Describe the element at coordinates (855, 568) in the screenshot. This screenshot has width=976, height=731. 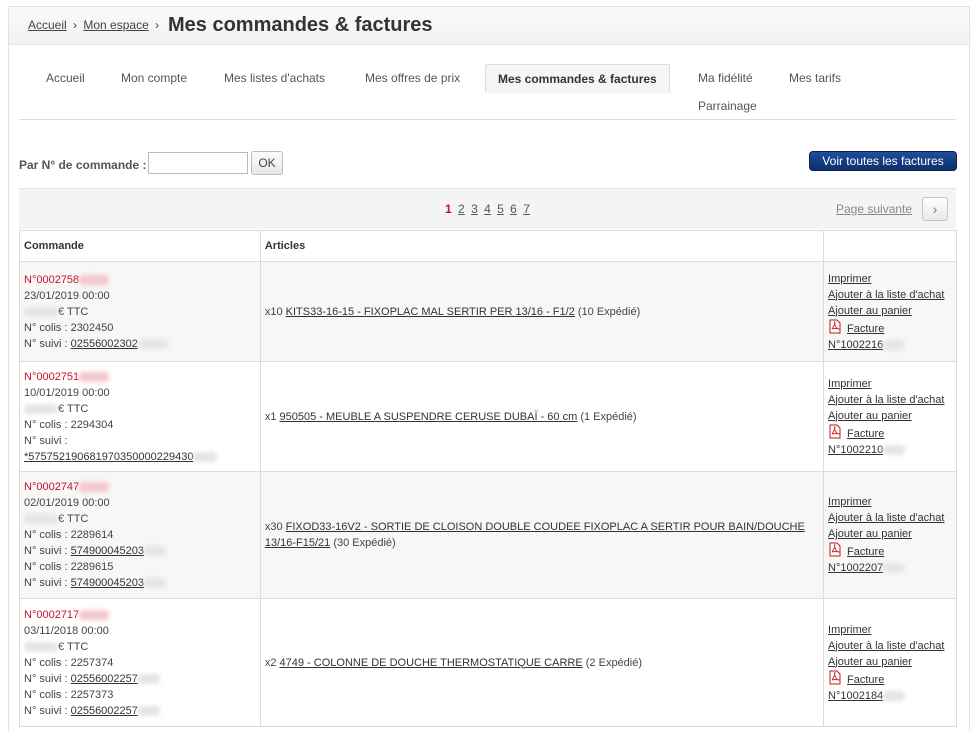
I see `invoice-number-link: N°1002207` at that location.